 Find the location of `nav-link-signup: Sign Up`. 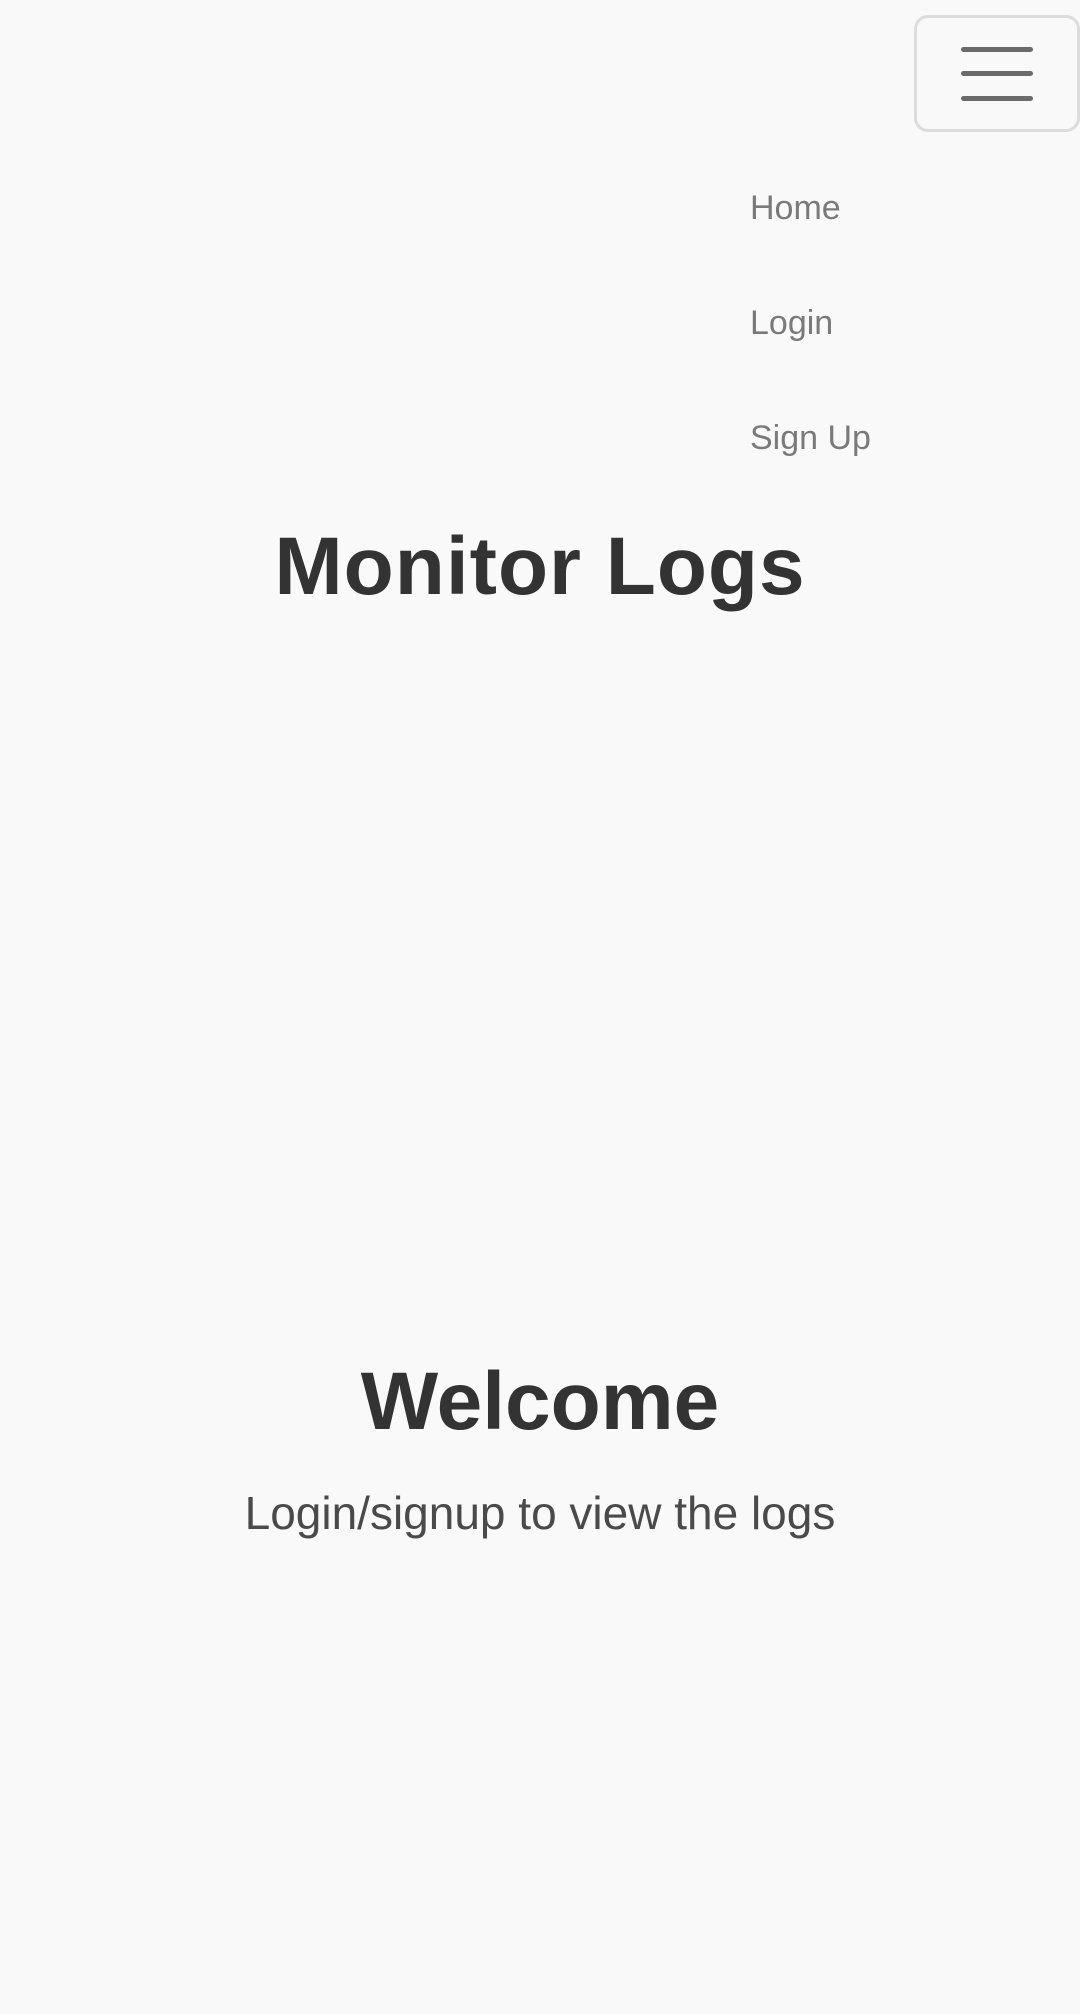

nav-link-signup: Sign Up is located at coordinates (810, 463).